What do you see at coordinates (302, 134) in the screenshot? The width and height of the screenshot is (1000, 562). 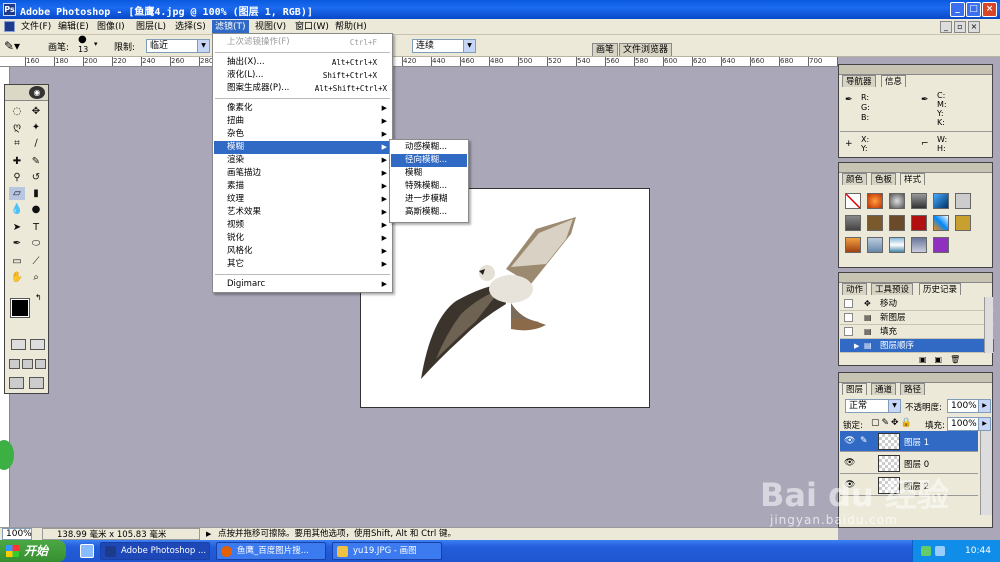 I see `menu-item-noise: 杂色 ▶` at bounding box center [302, 134].